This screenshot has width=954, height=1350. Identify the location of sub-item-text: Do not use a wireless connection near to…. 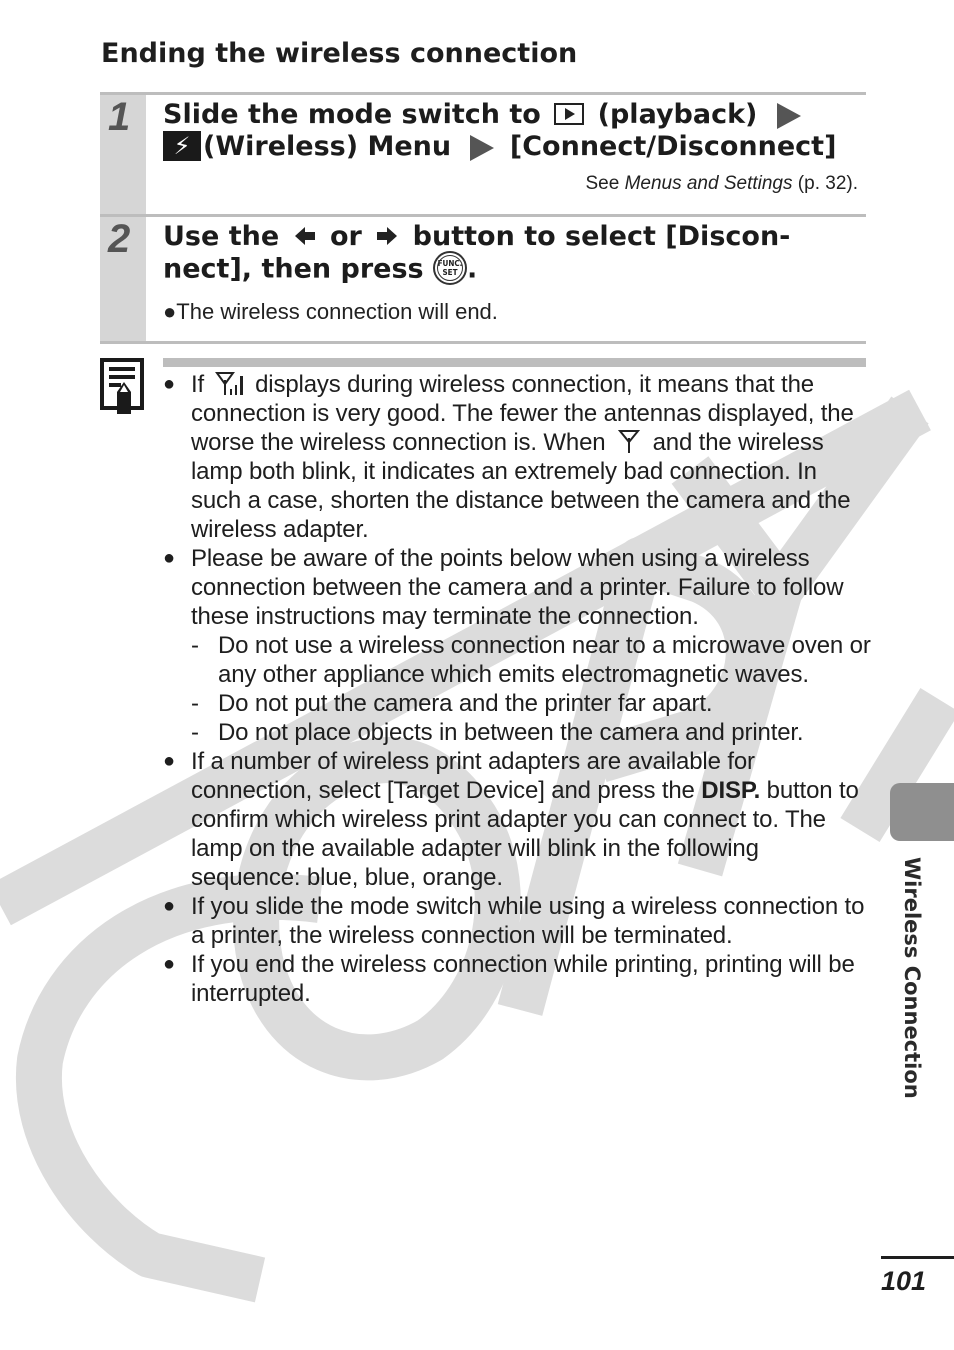
(544, 660).